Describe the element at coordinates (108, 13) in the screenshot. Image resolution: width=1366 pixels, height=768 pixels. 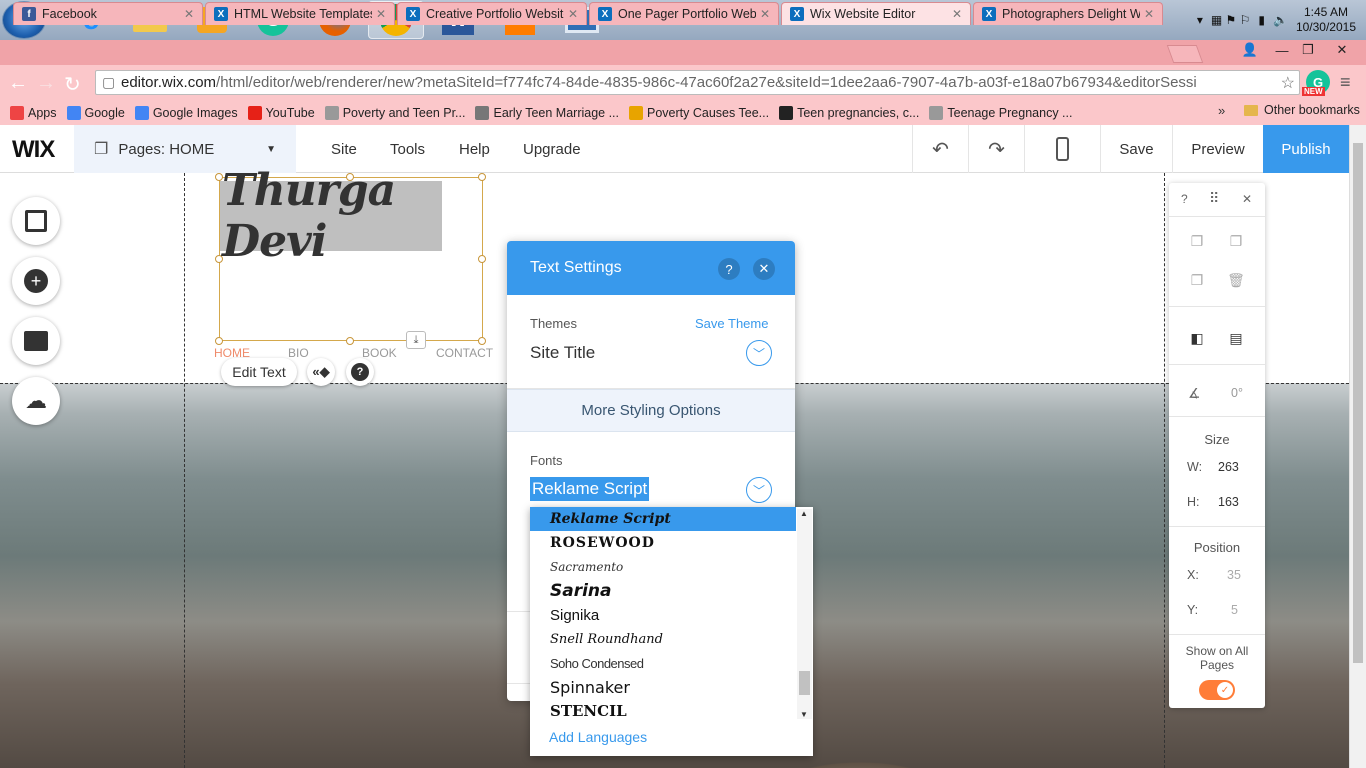
I see `browser-tab: f Facebook ✕` at that location.